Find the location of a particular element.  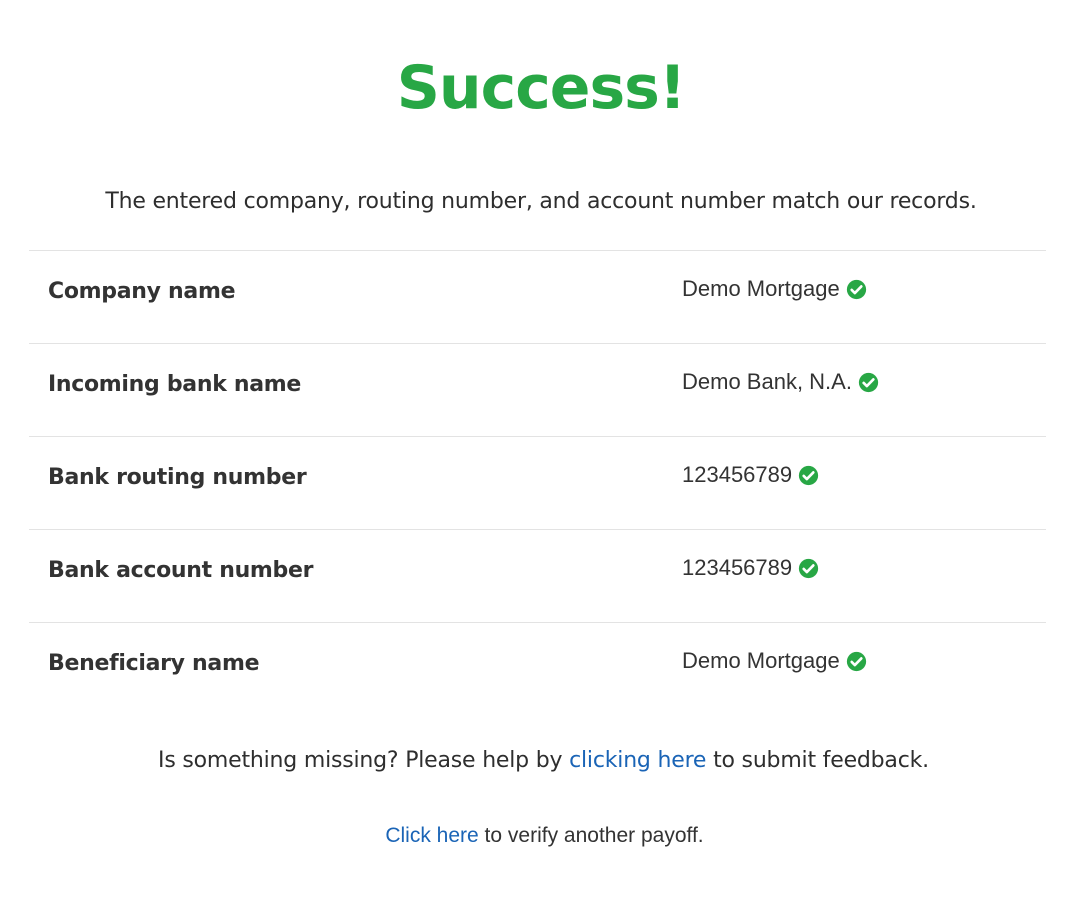

result-row-company-name: Company name Demo Mortgage is located at coordinates (537, 296).